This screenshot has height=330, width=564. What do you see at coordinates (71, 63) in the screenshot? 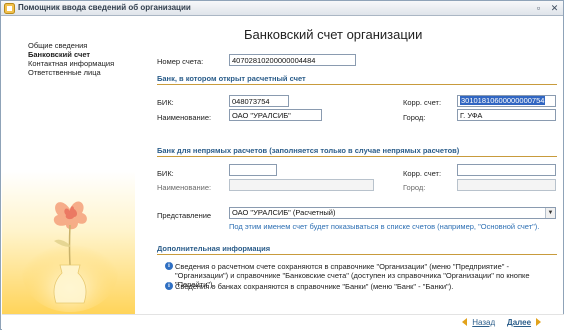
I see `sidebar-item-contacts: Контактная информация` at bounding box center [71, 63].